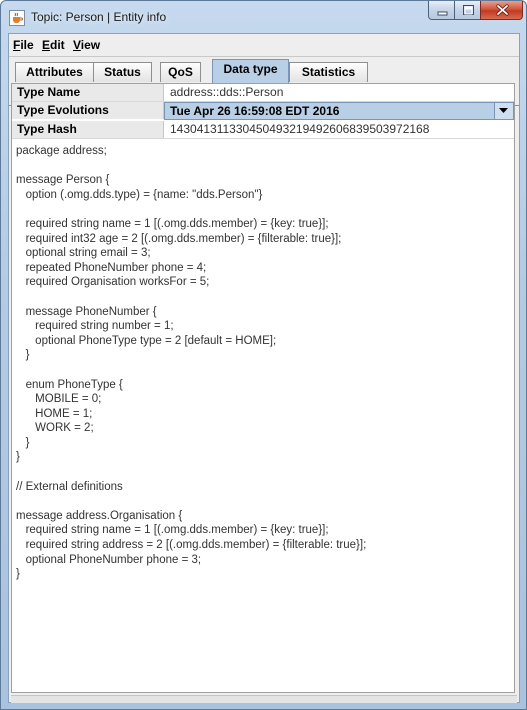  I want to click on maximize-button, so click(467, 10).